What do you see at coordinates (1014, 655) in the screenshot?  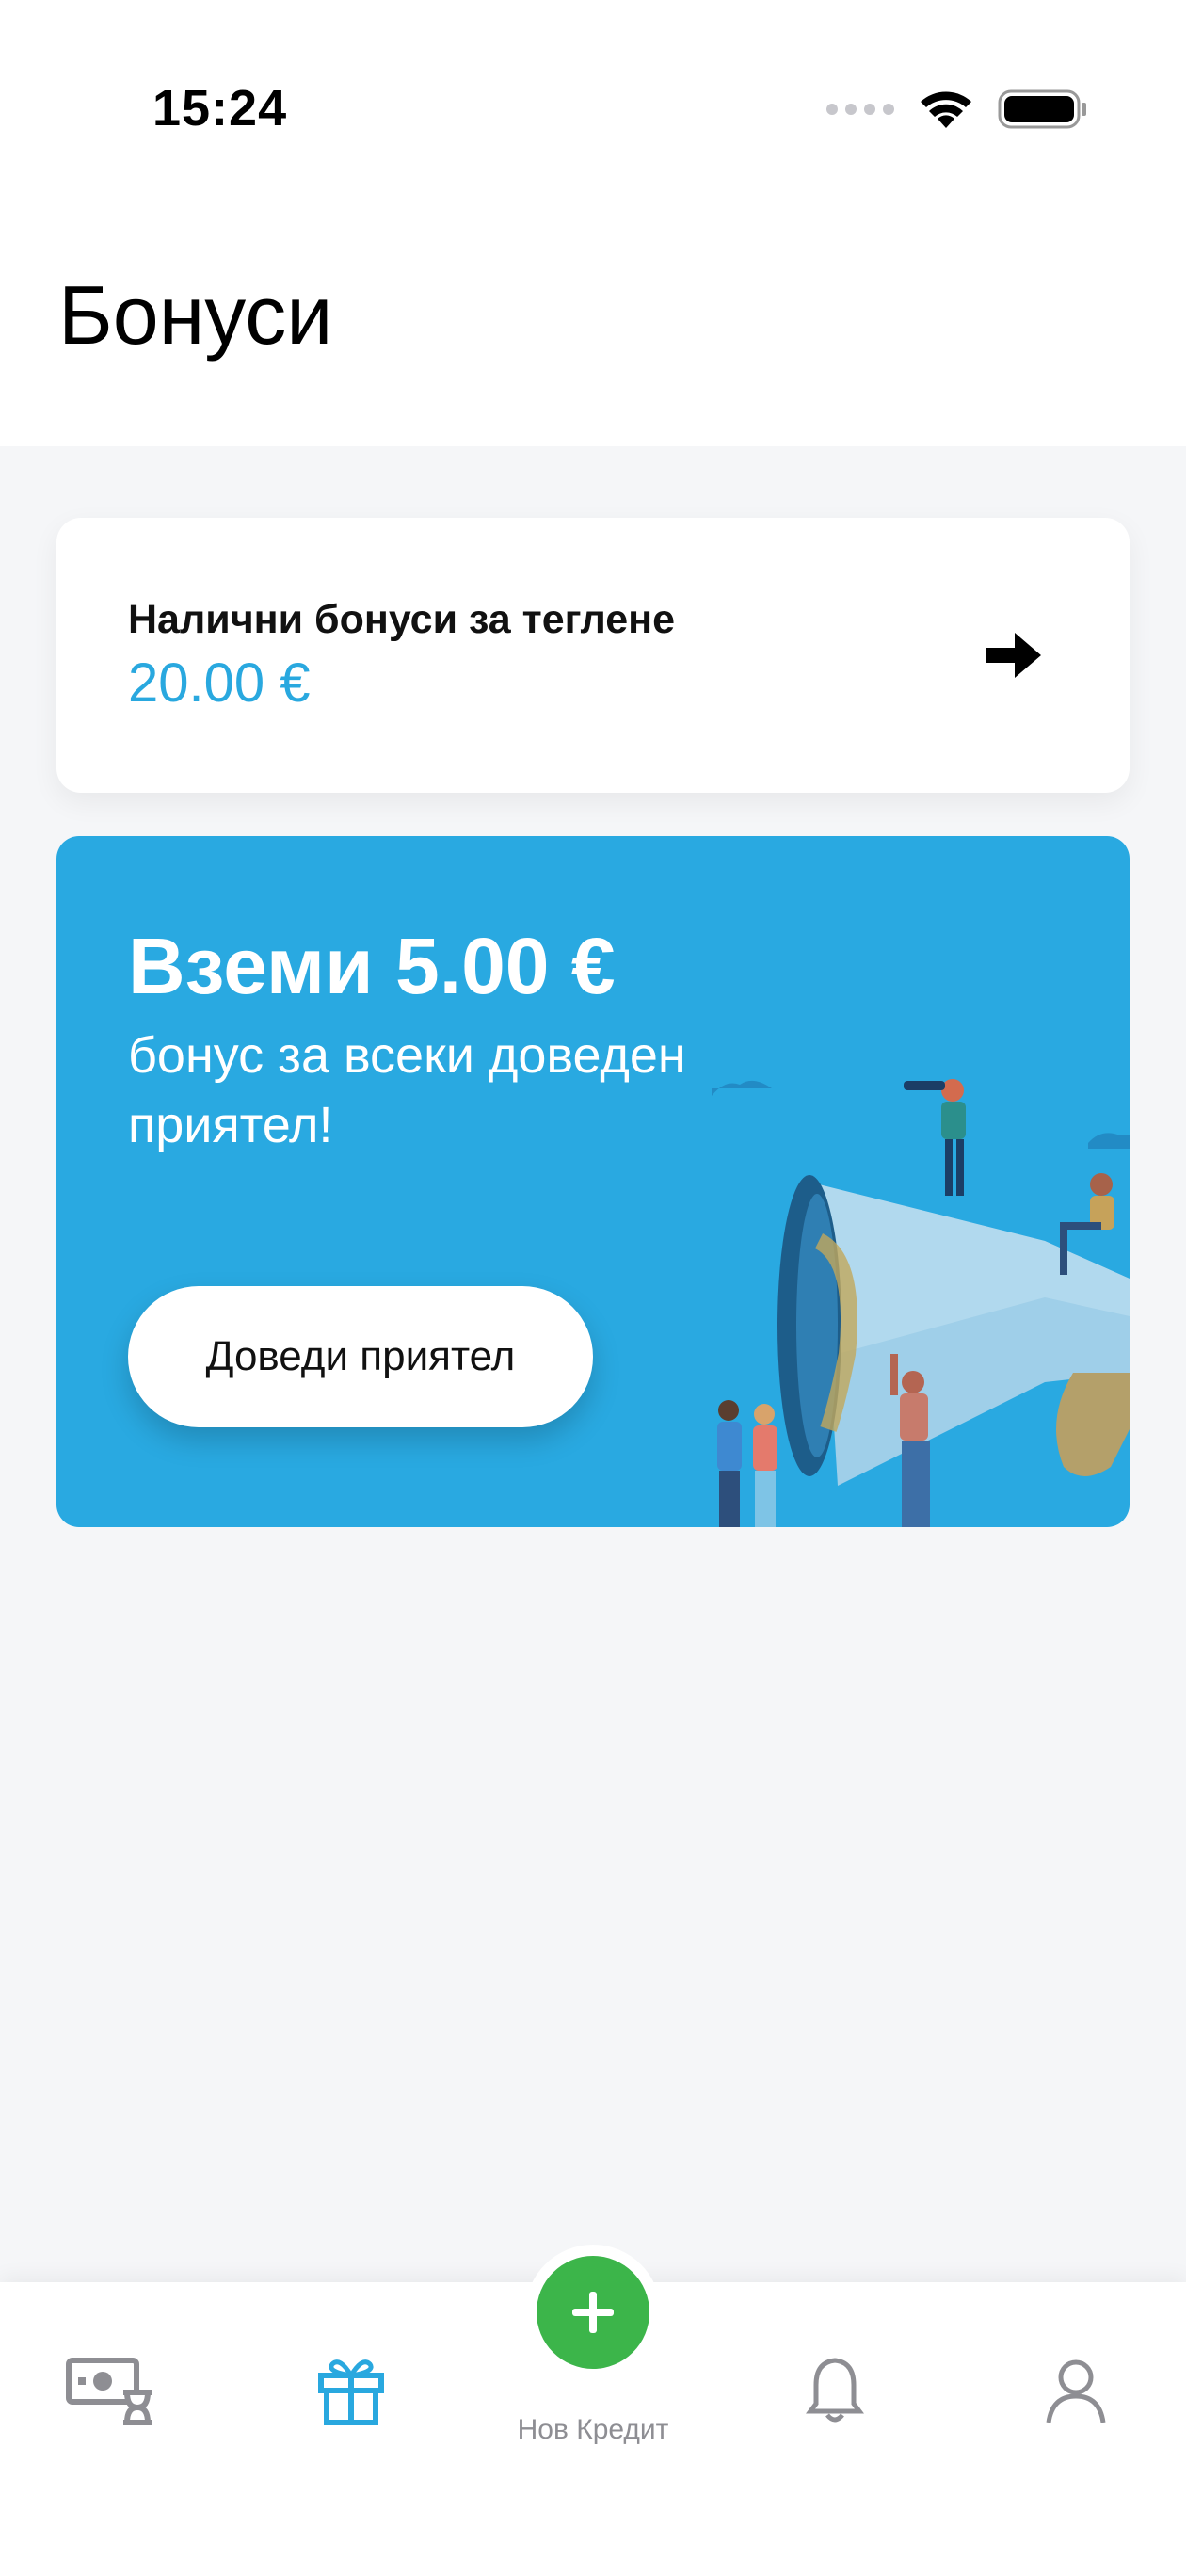 I see `arrow-right-icon` at bounding box center [1014, 655].